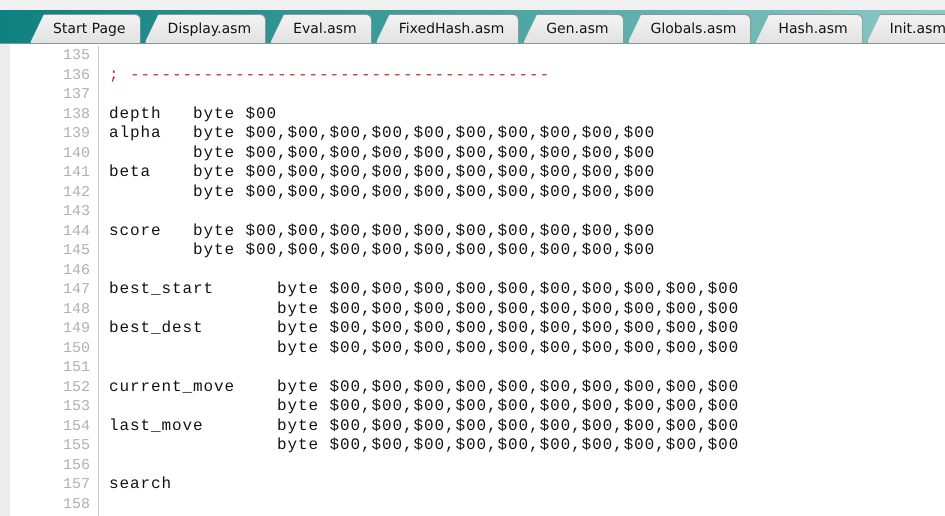 The height and width of the screenshot is (516, 945). What do you see at coordinates (809, 28) in the screenshot?
I see `file-tab: Hash.asm` at bounding box center [809, 28].